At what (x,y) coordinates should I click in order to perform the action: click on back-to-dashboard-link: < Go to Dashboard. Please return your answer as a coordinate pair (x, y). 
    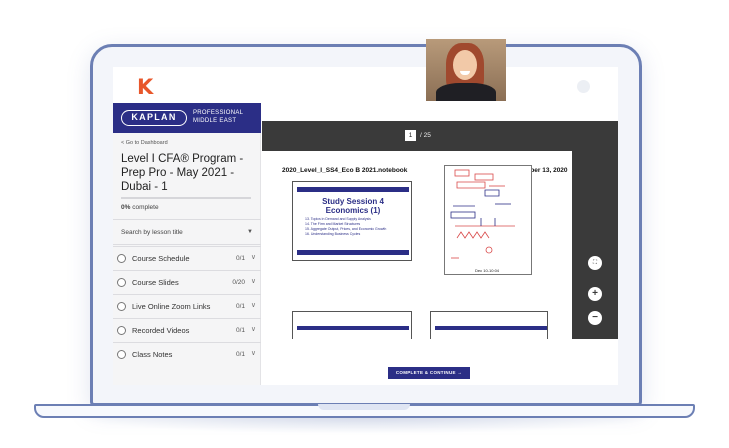
    Looking at the image, I should click on (144, 143).